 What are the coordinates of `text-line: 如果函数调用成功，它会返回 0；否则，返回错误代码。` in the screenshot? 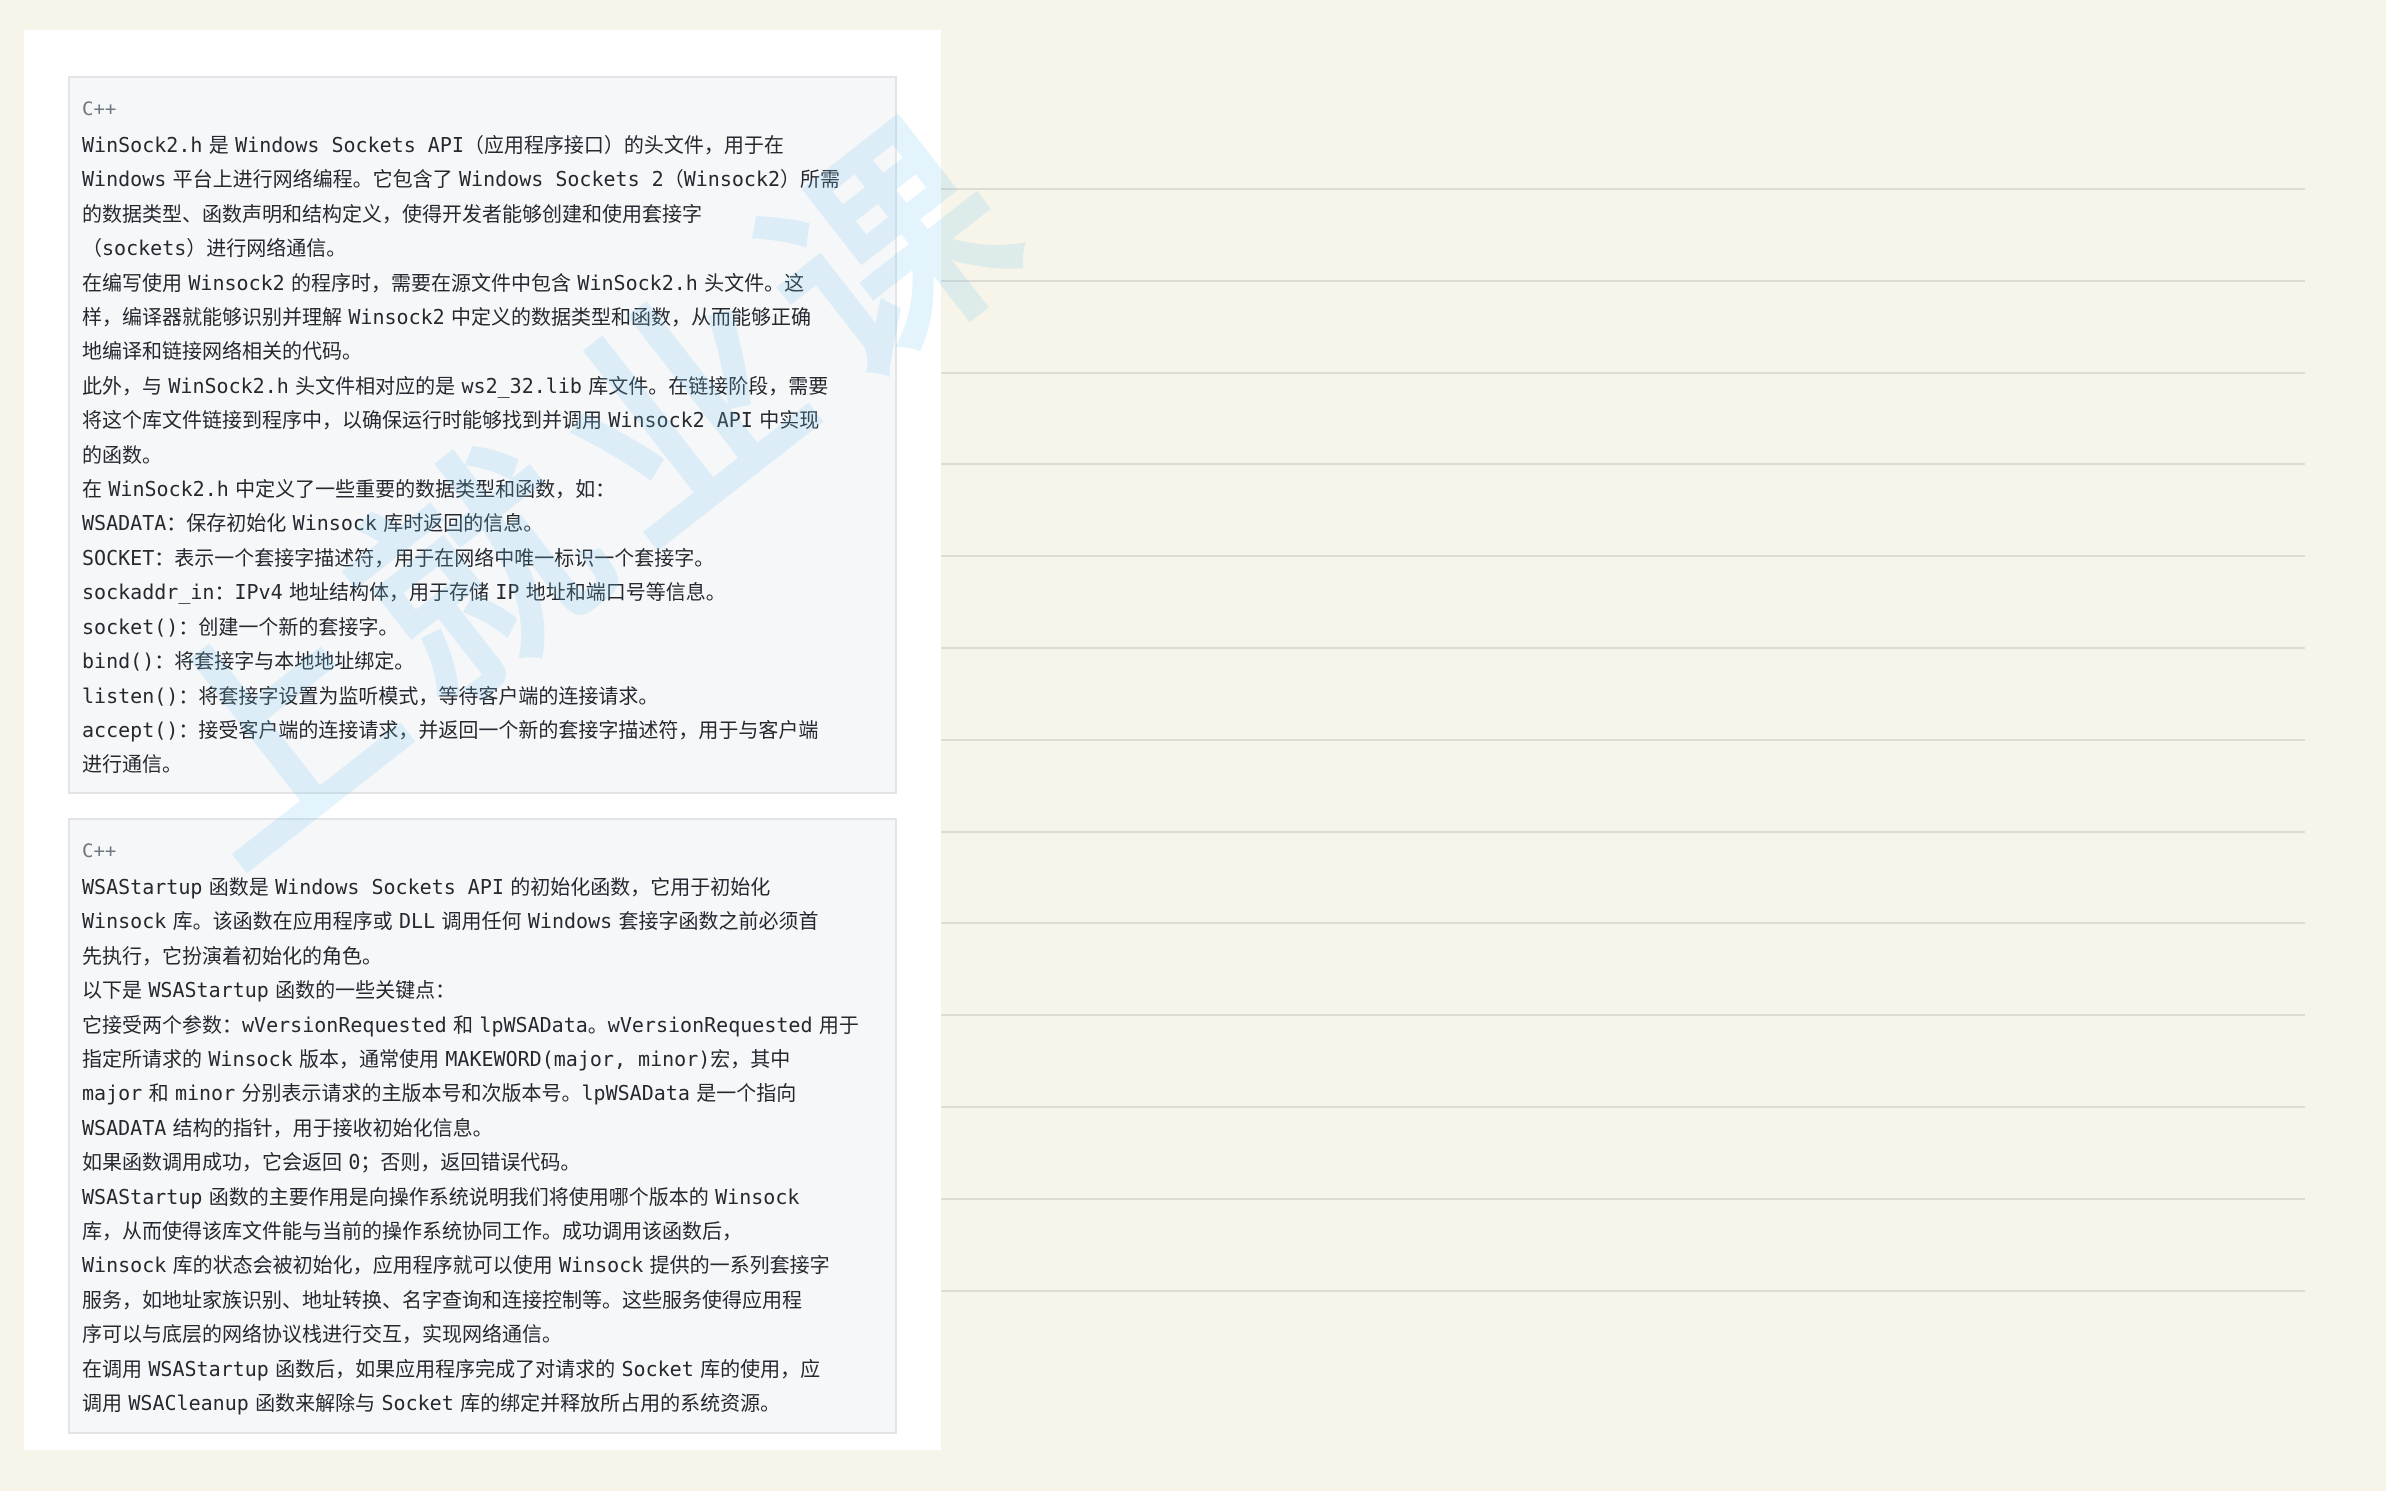 It's located at (482, 1162).